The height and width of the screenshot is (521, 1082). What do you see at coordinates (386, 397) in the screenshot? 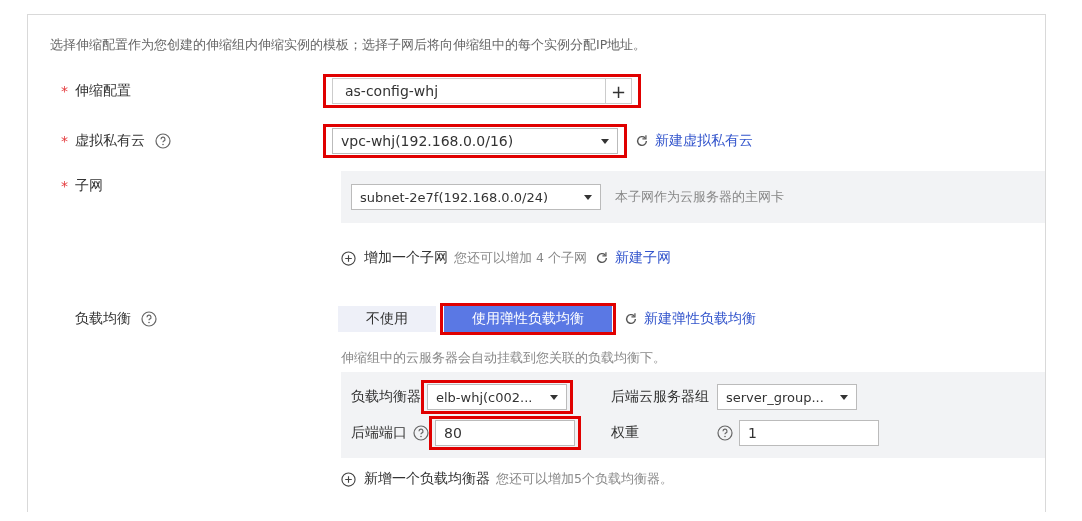
I see `field-label: 负载均衡器` at bounding box center [386, 397].